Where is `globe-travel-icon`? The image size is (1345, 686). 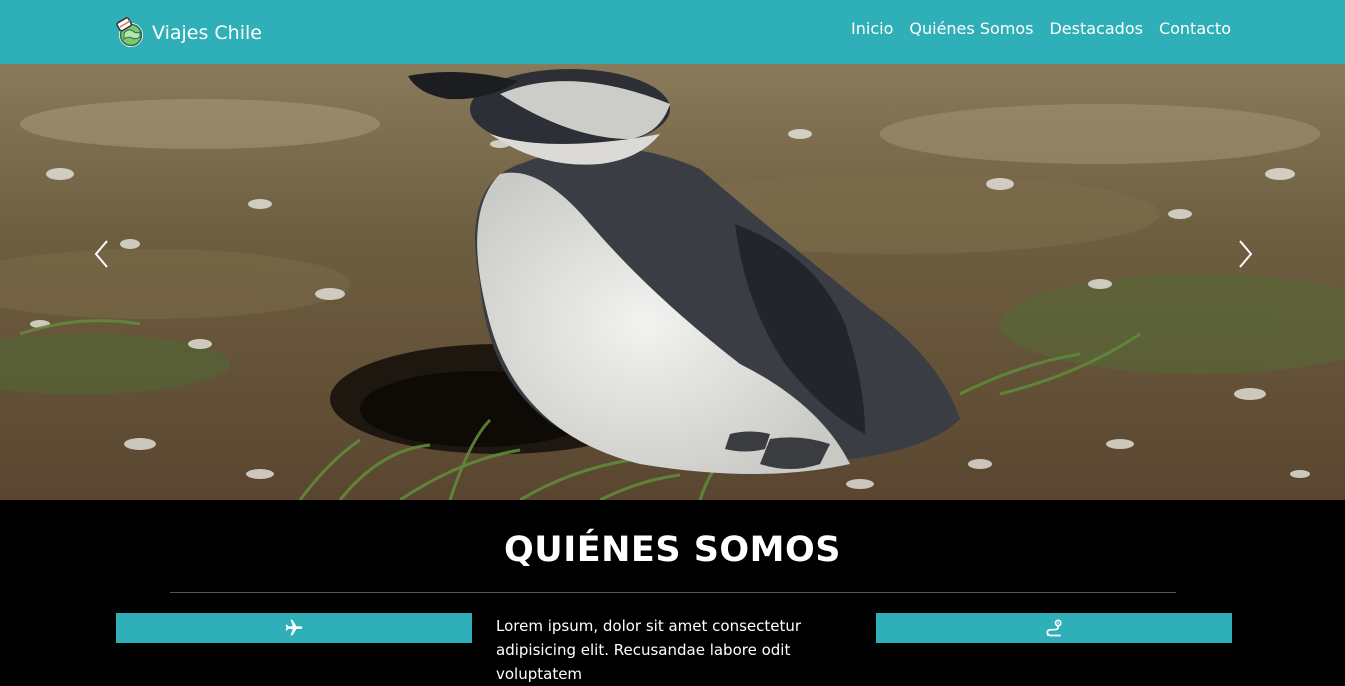
globe-travel-icon is located at coordinates (129, 32).